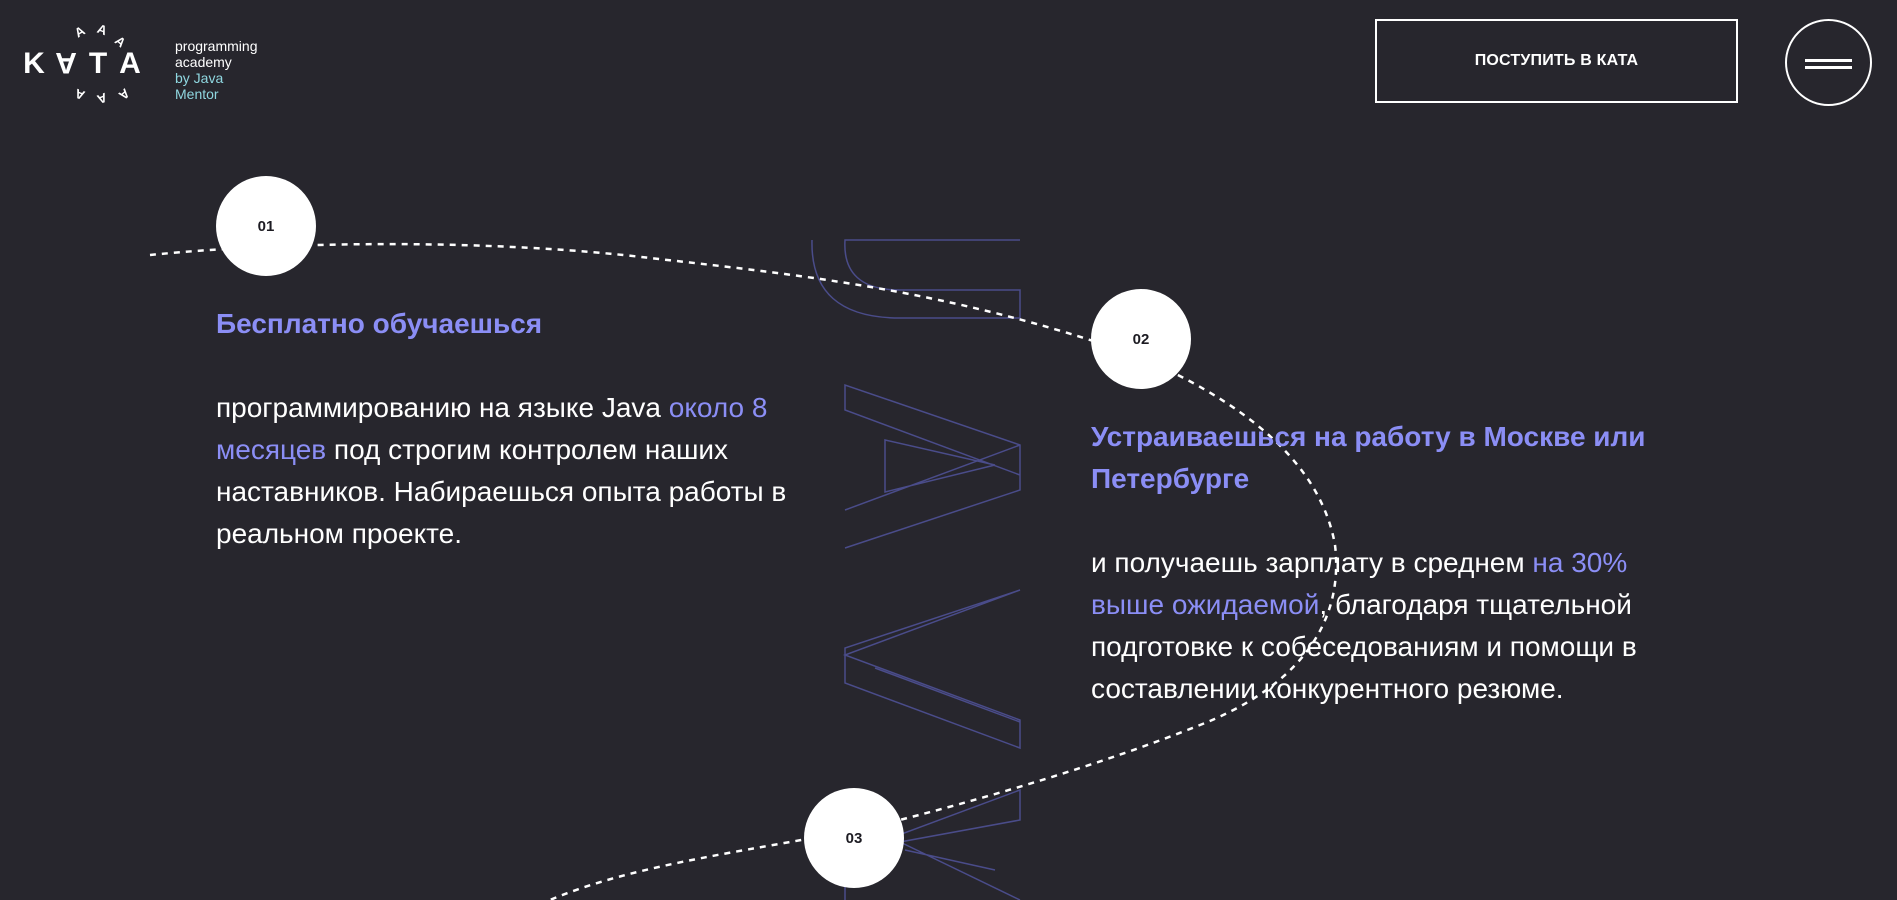 The width and height of the screenshot is (1897, 900). Describe the element at coordinates (216, 46) in the screenshot. I see `logo-line-1: programming` at that location.